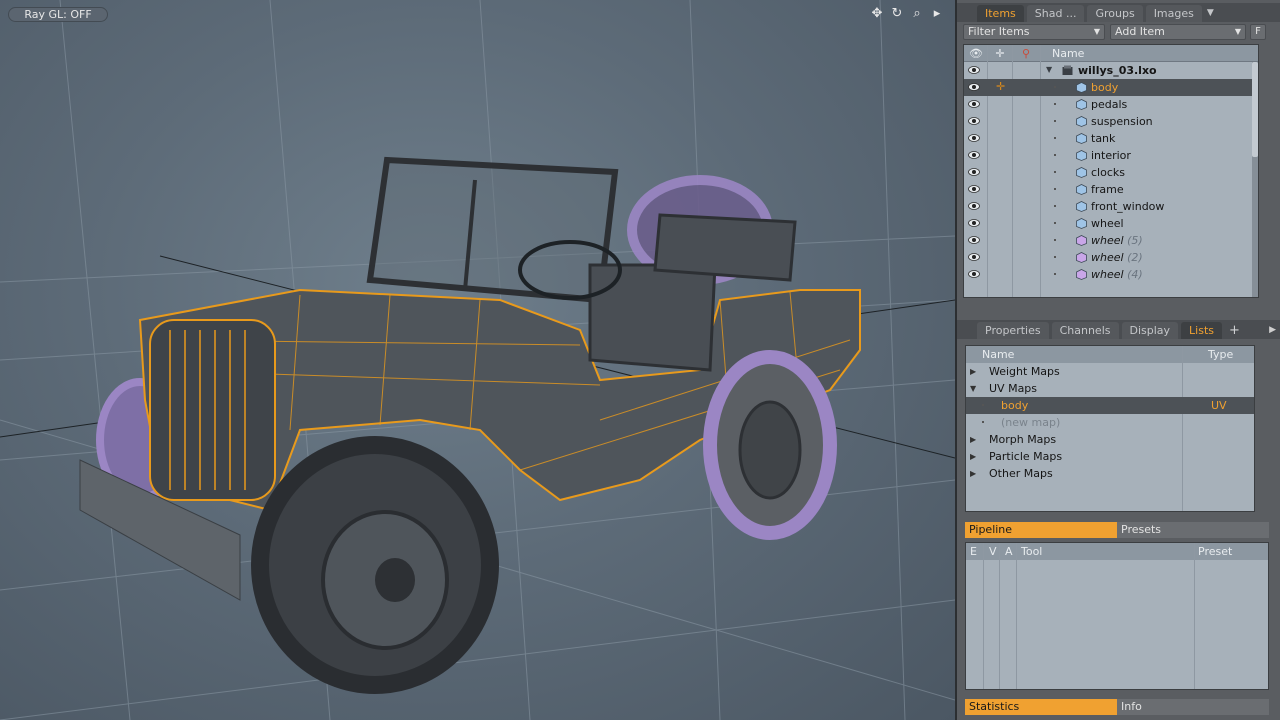 This screenshot has width=1280, height=720. Describe the element at coordinates (1135, 240) in the screenshot. I see `instance-count: (5)` at that location.